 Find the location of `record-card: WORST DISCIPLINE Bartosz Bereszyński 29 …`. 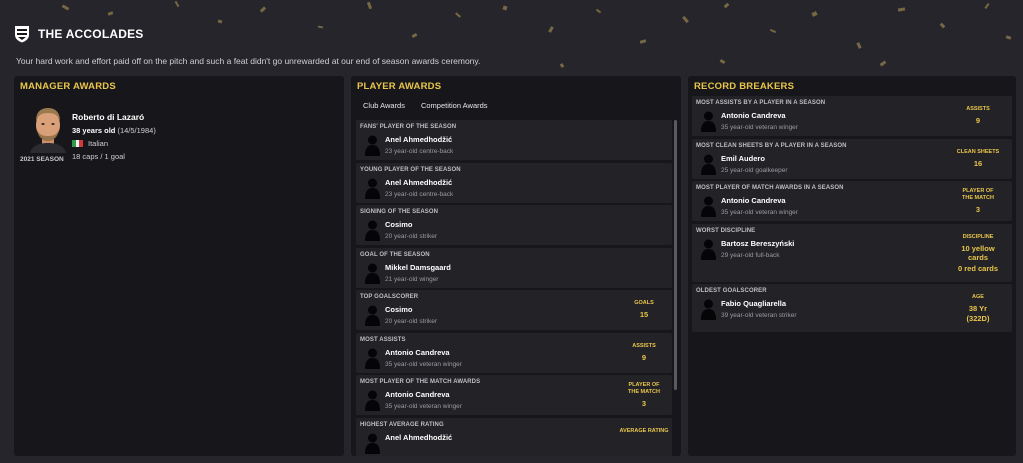

record-card: WORST DISCIPLINE Bartosz Bereszyński 29 … is located at coordinates (852, 252).